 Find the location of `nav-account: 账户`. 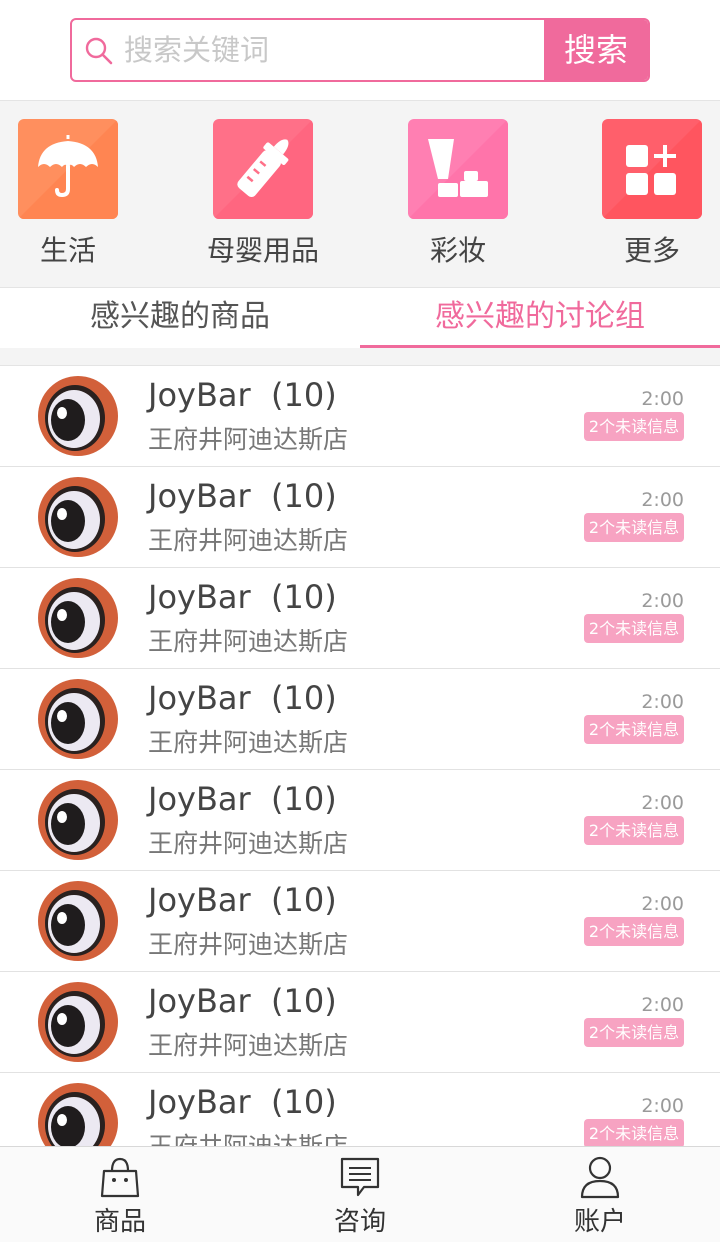

nav-account: 账户 is located at coordinates (600, 1196).